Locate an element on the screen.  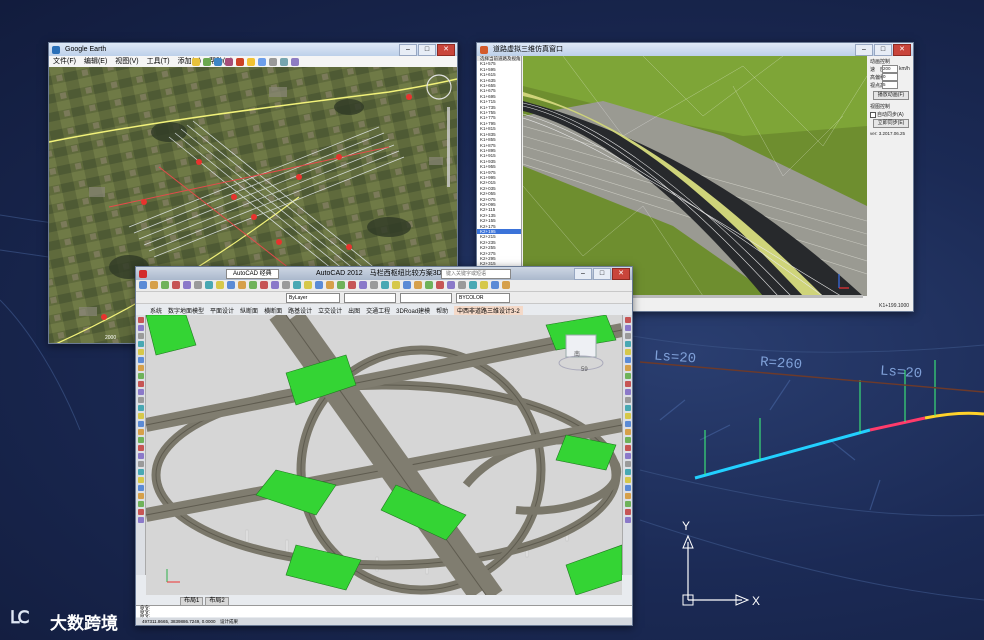
view-height-input: 5 is located at coordinates (890, 85).